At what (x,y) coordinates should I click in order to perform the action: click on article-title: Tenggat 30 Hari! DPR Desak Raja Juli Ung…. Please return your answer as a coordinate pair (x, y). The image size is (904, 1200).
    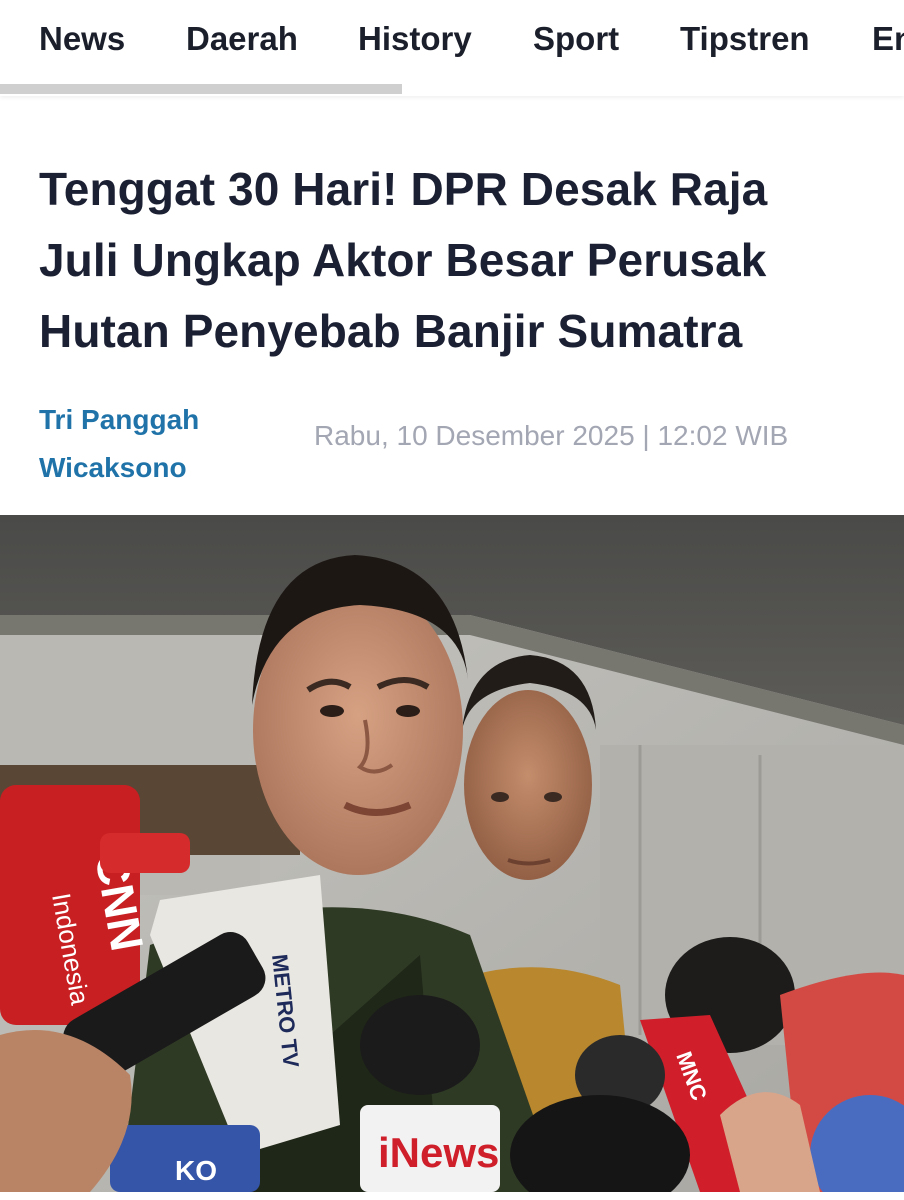
    Looking at the image, I should click on (403, 260).